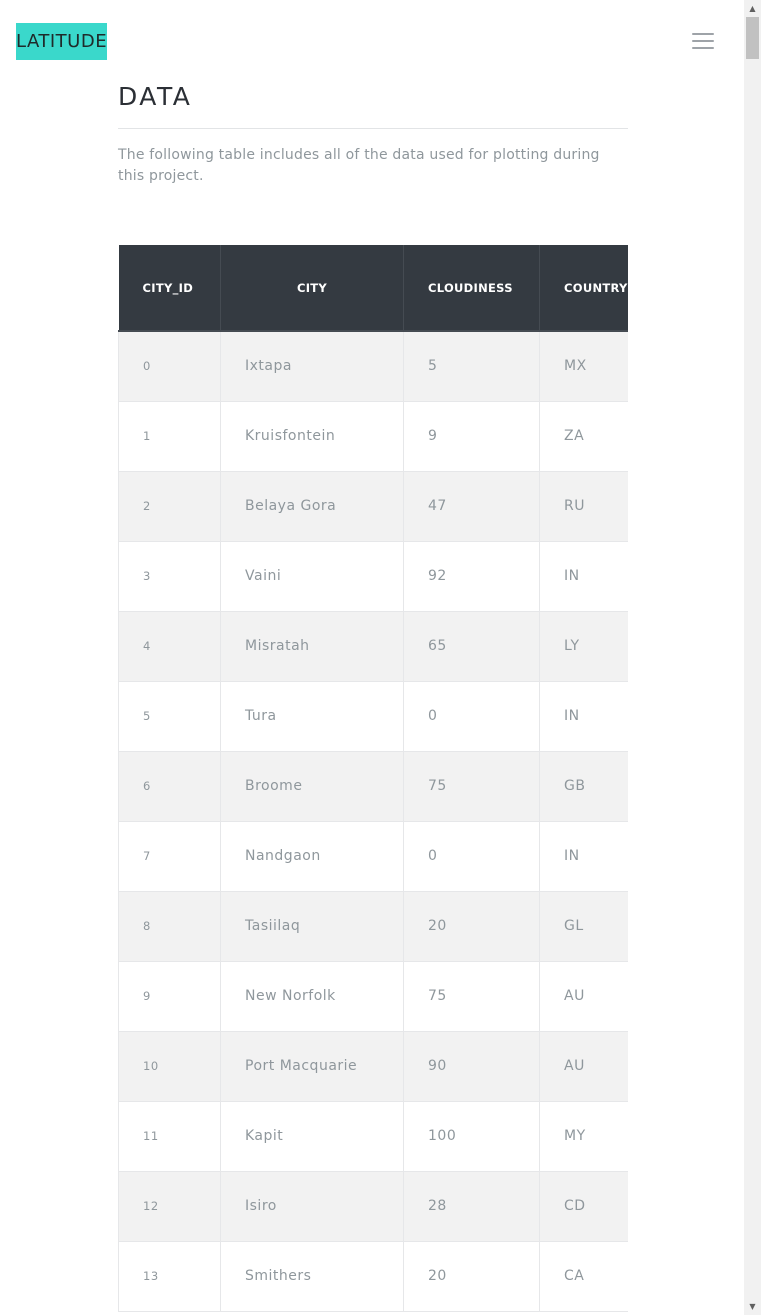  Describe the element at coordinates (155, 96) in the screenshot. I see `page-title: DATA` at that location.